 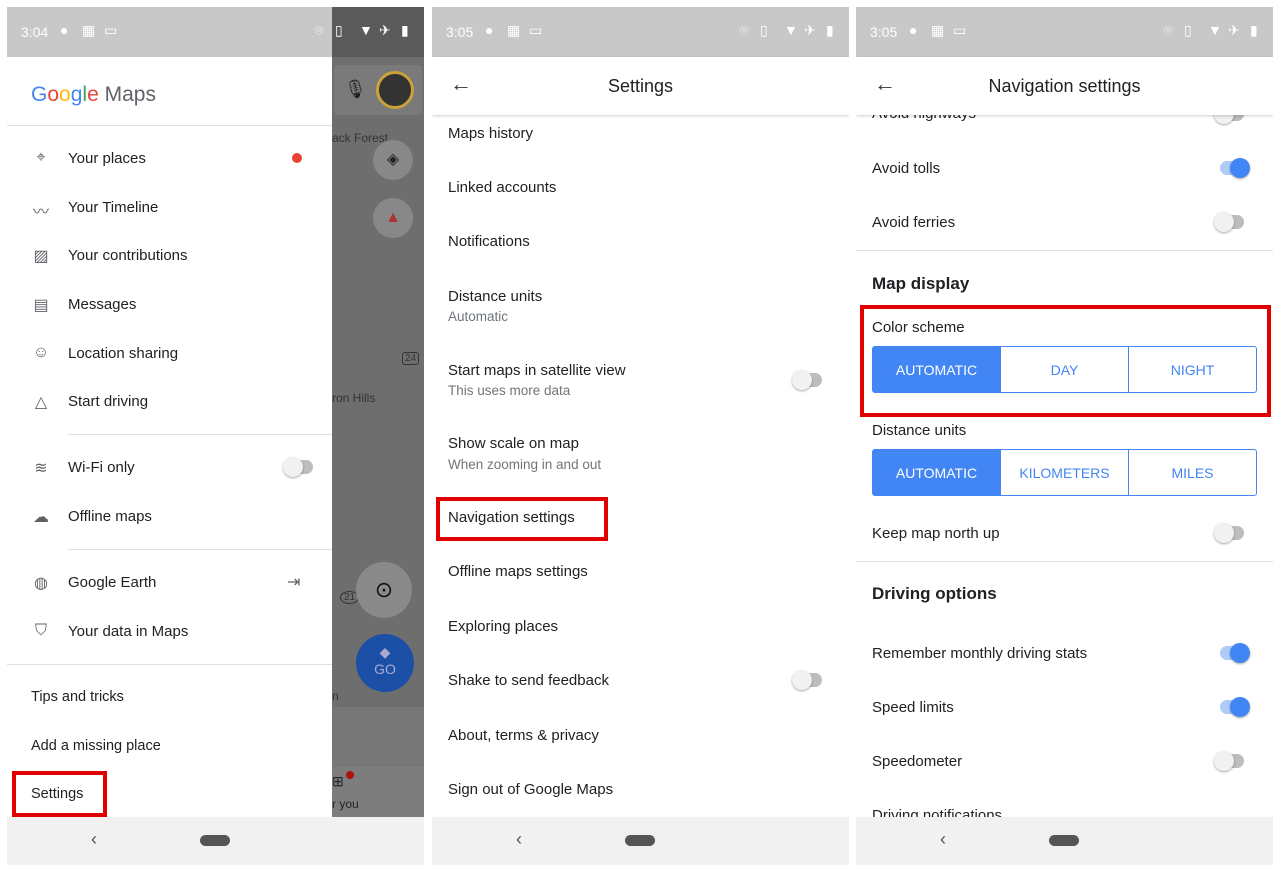 What do you see at coordinates (495, 296) in the screenshot?
I see `settings-item-distance-units: Distance units` at bounding box center [495, 296].